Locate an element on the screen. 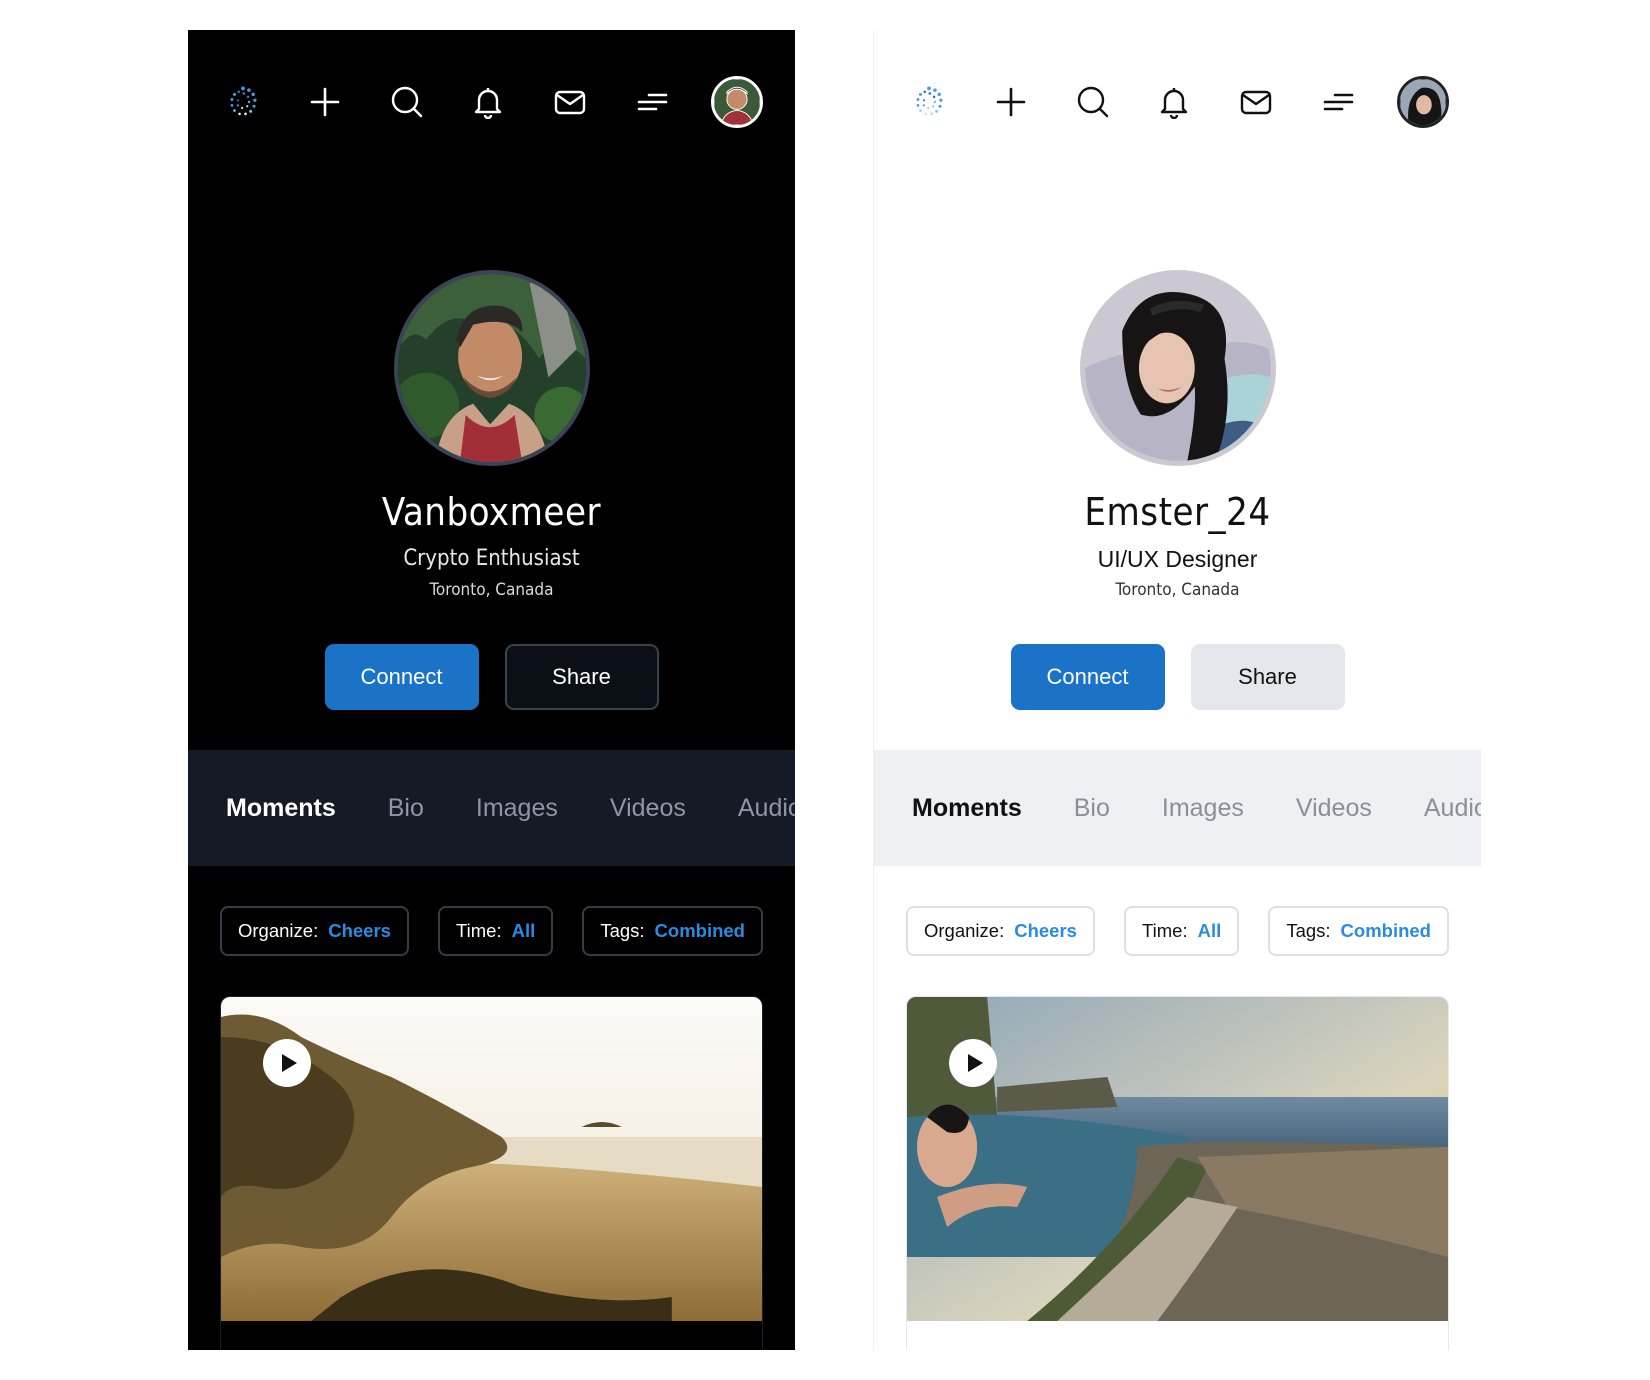 The width and height of the screenshot is (1650, 1380). profile-username: Vanboxmeer is located at coordinates (491, 512).